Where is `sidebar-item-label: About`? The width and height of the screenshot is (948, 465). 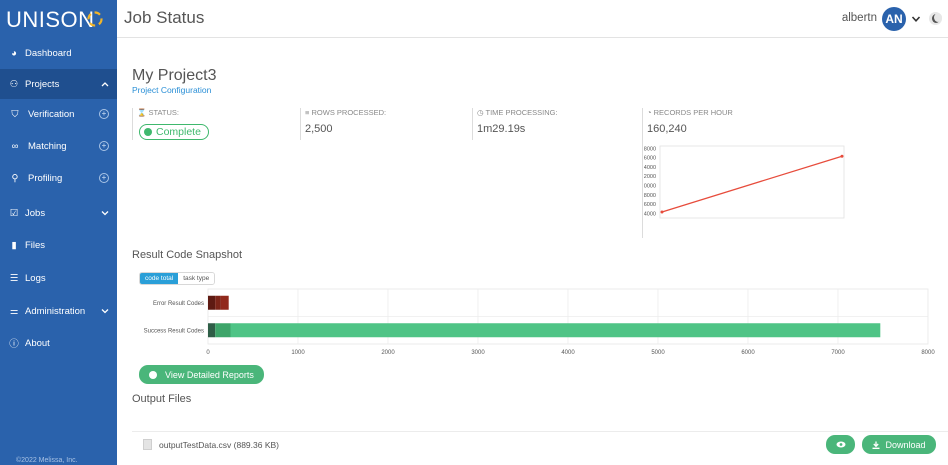 sidebar-item-label: About is located at coordinates (37, 343).